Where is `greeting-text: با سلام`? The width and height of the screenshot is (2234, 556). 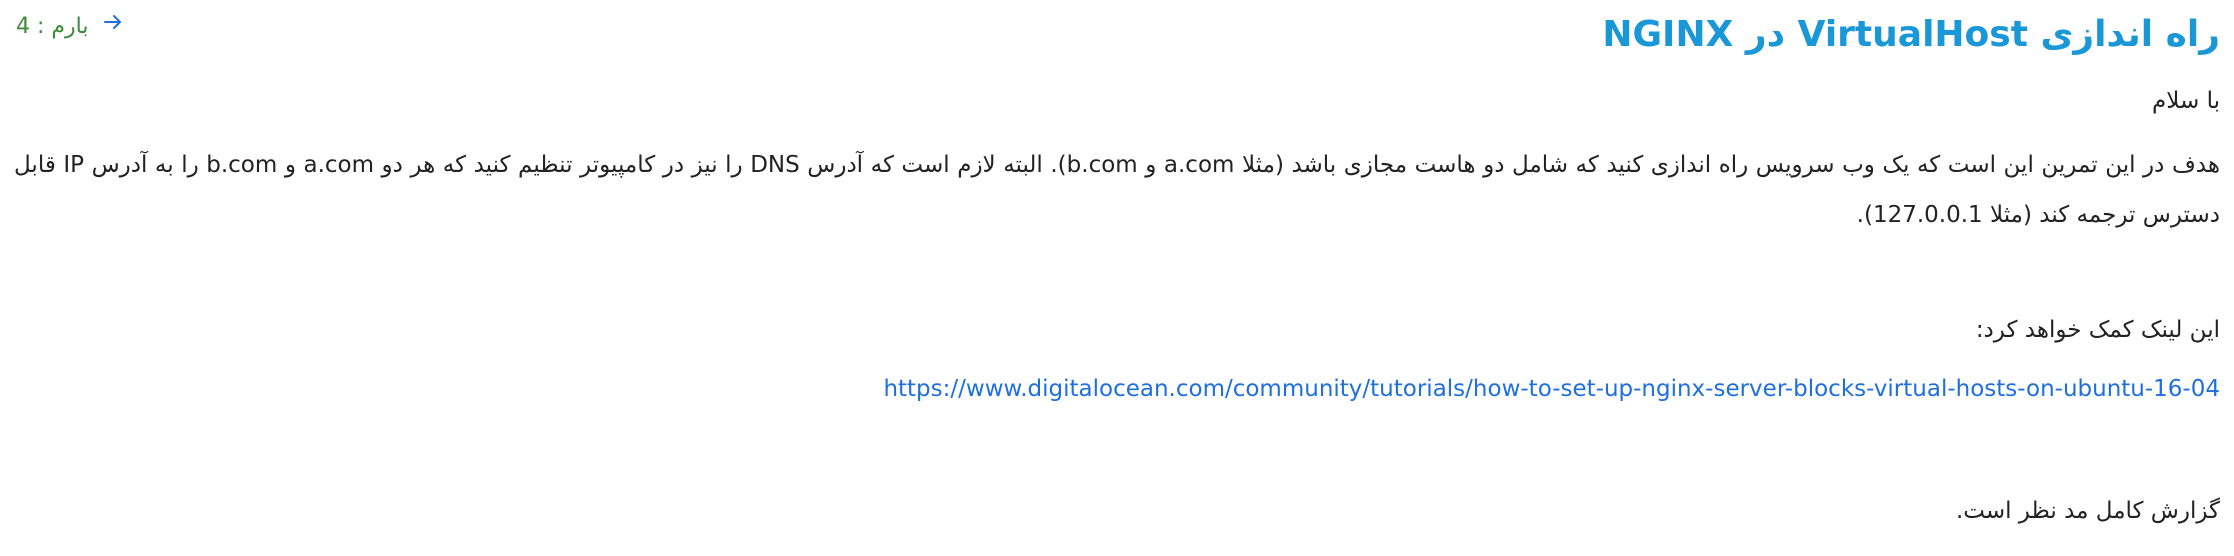
greeting-text: با سلام is located at coordinates (2186, 101).